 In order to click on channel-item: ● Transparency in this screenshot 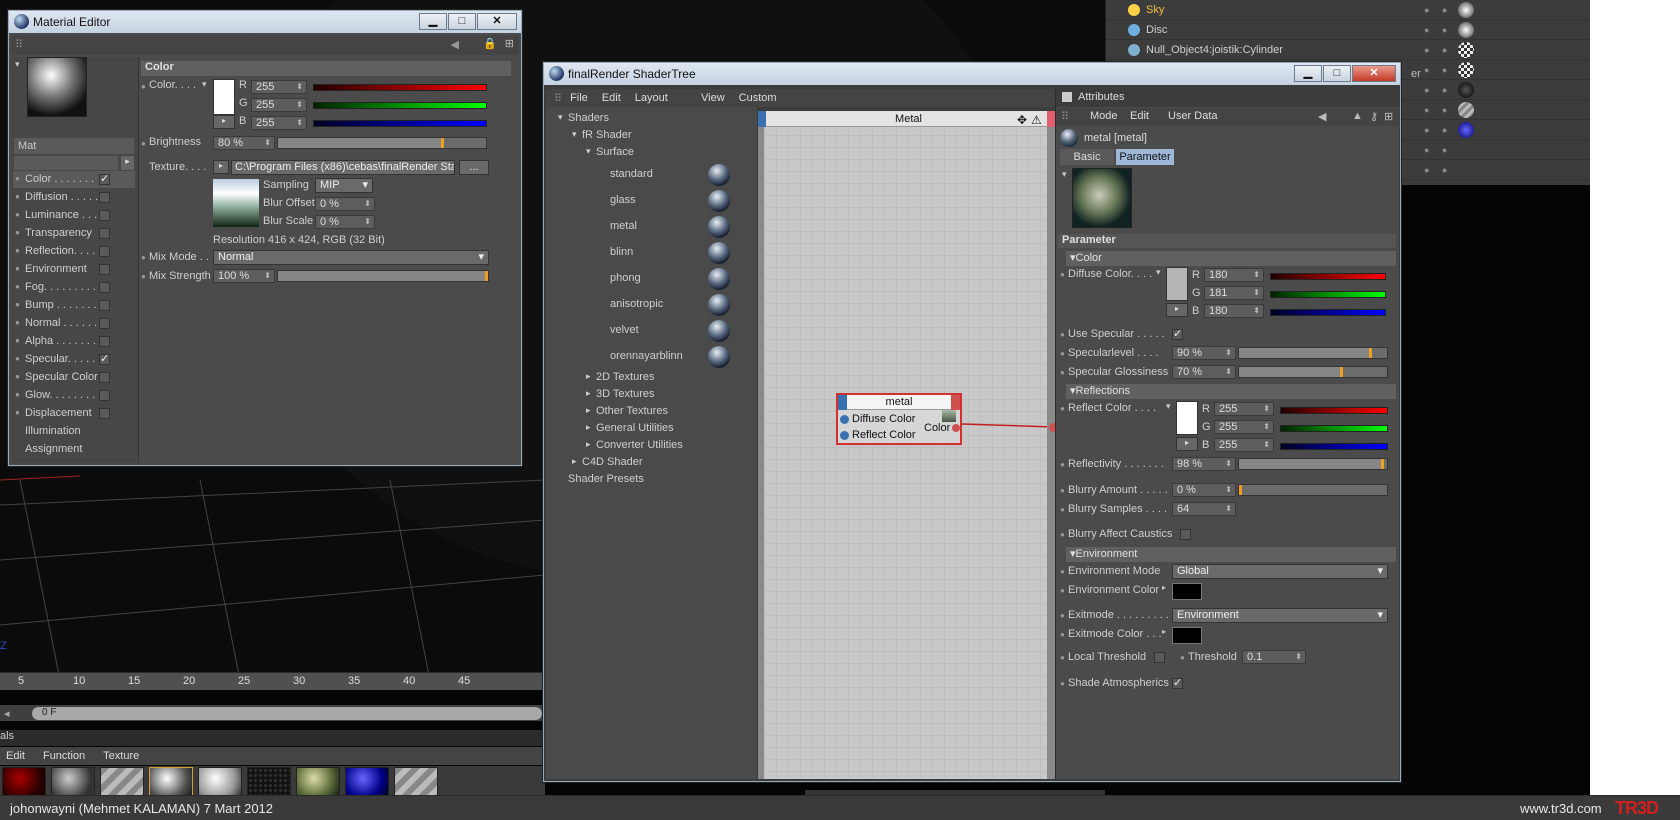, I will do `click(74, 233)`.